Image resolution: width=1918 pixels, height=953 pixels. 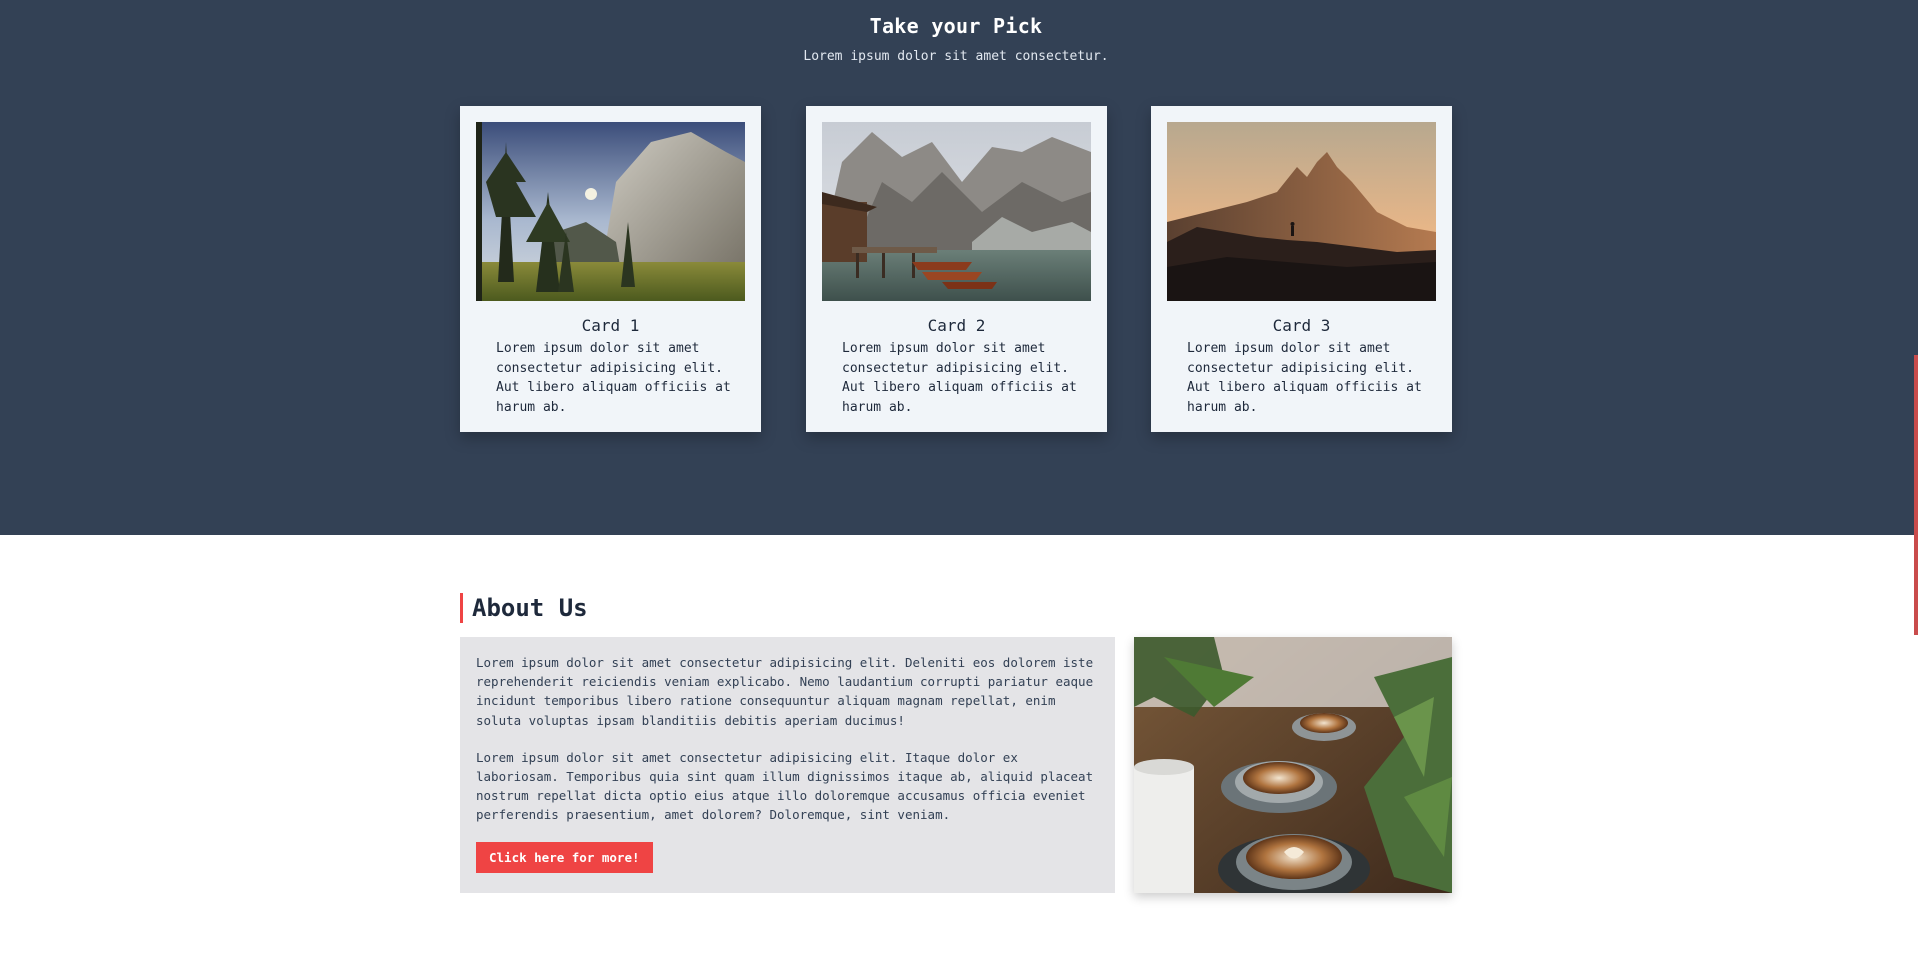 What do you see at coordinates (956, 56) in the screenshot?
I see `section-subtitle: Lorem ipsum dolor sit amet consectetur.` at bounding box center [956, 56].